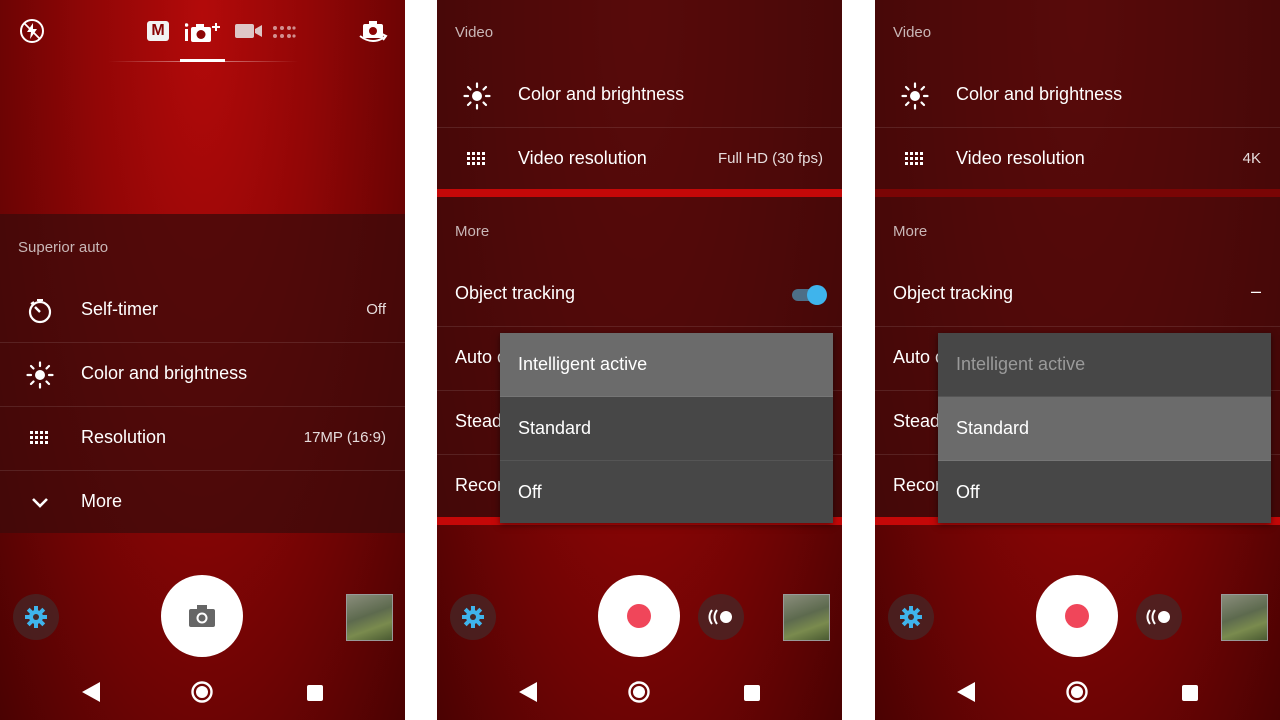  Describe the element at coordinates (202, 502) in the screenshot. I see `setting-row-more: More` at that location.